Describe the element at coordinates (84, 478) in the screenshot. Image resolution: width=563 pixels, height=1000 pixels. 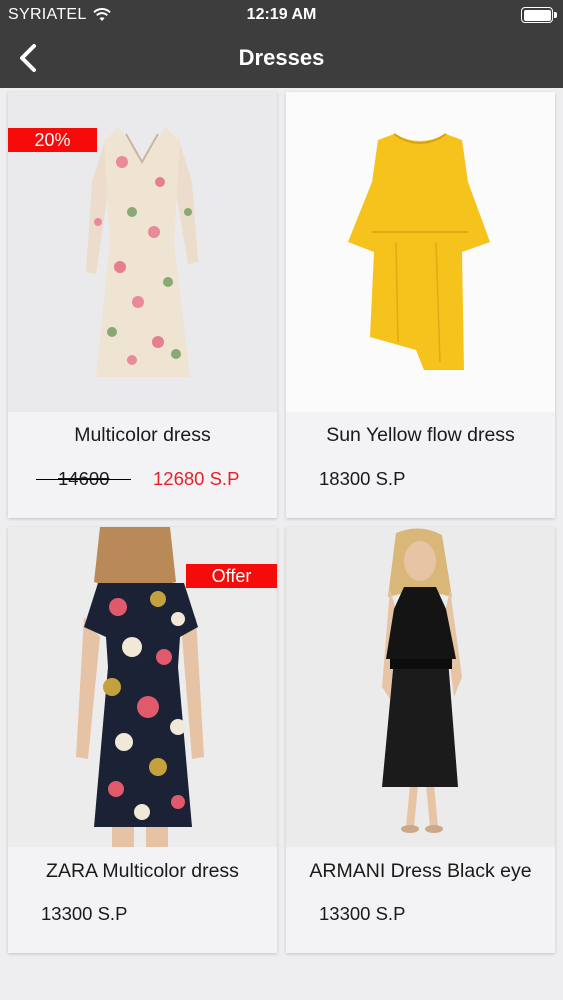
I see `original-price: 14600` at that location.